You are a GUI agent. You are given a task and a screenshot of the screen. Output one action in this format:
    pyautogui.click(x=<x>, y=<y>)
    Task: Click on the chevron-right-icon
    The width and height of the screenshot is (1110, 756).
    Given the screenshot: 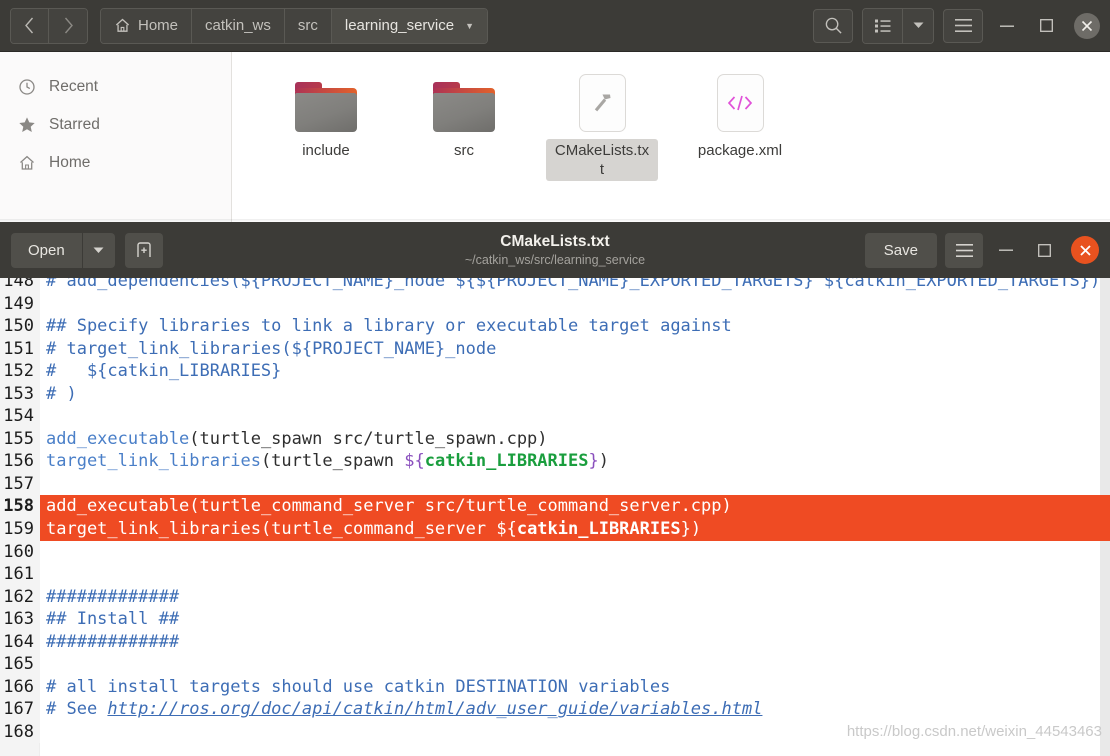 What is the action you would take?
    pyautogui.click(x=68, y=25)
    